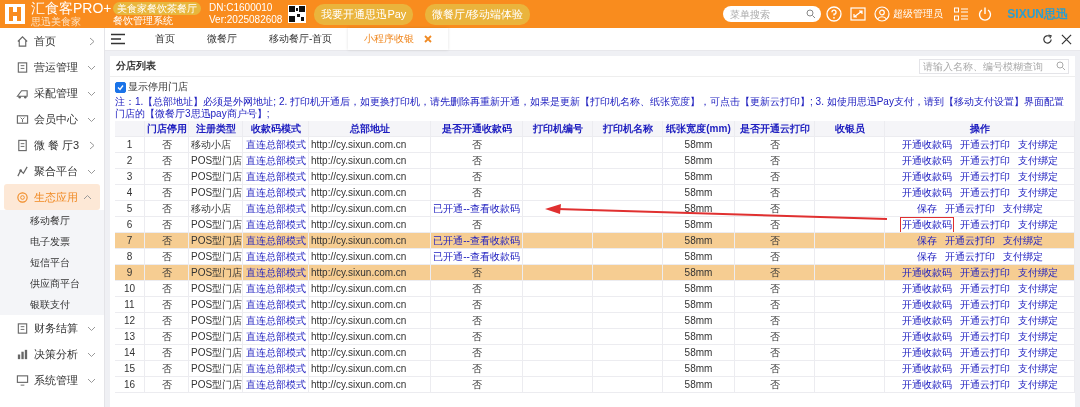 The height and width of the screenshot is (407, 1080). Describe the element at coordinates (477, 304) in the screenshot. I see `table-cell: 否` at that location.